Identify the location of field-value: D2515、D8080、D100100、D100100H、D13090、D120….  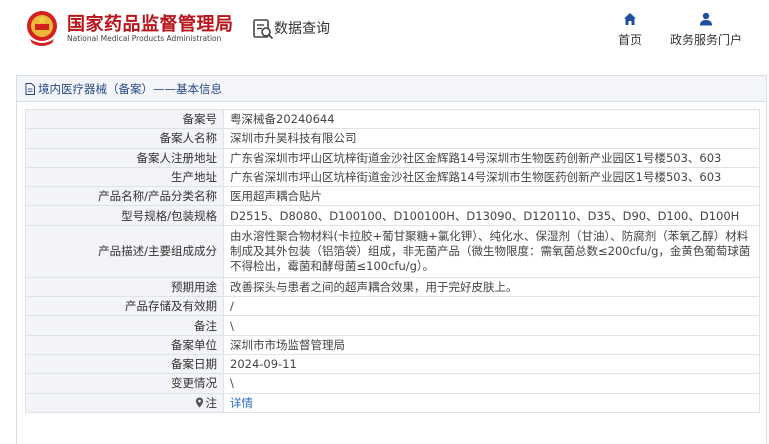
(491, 215).